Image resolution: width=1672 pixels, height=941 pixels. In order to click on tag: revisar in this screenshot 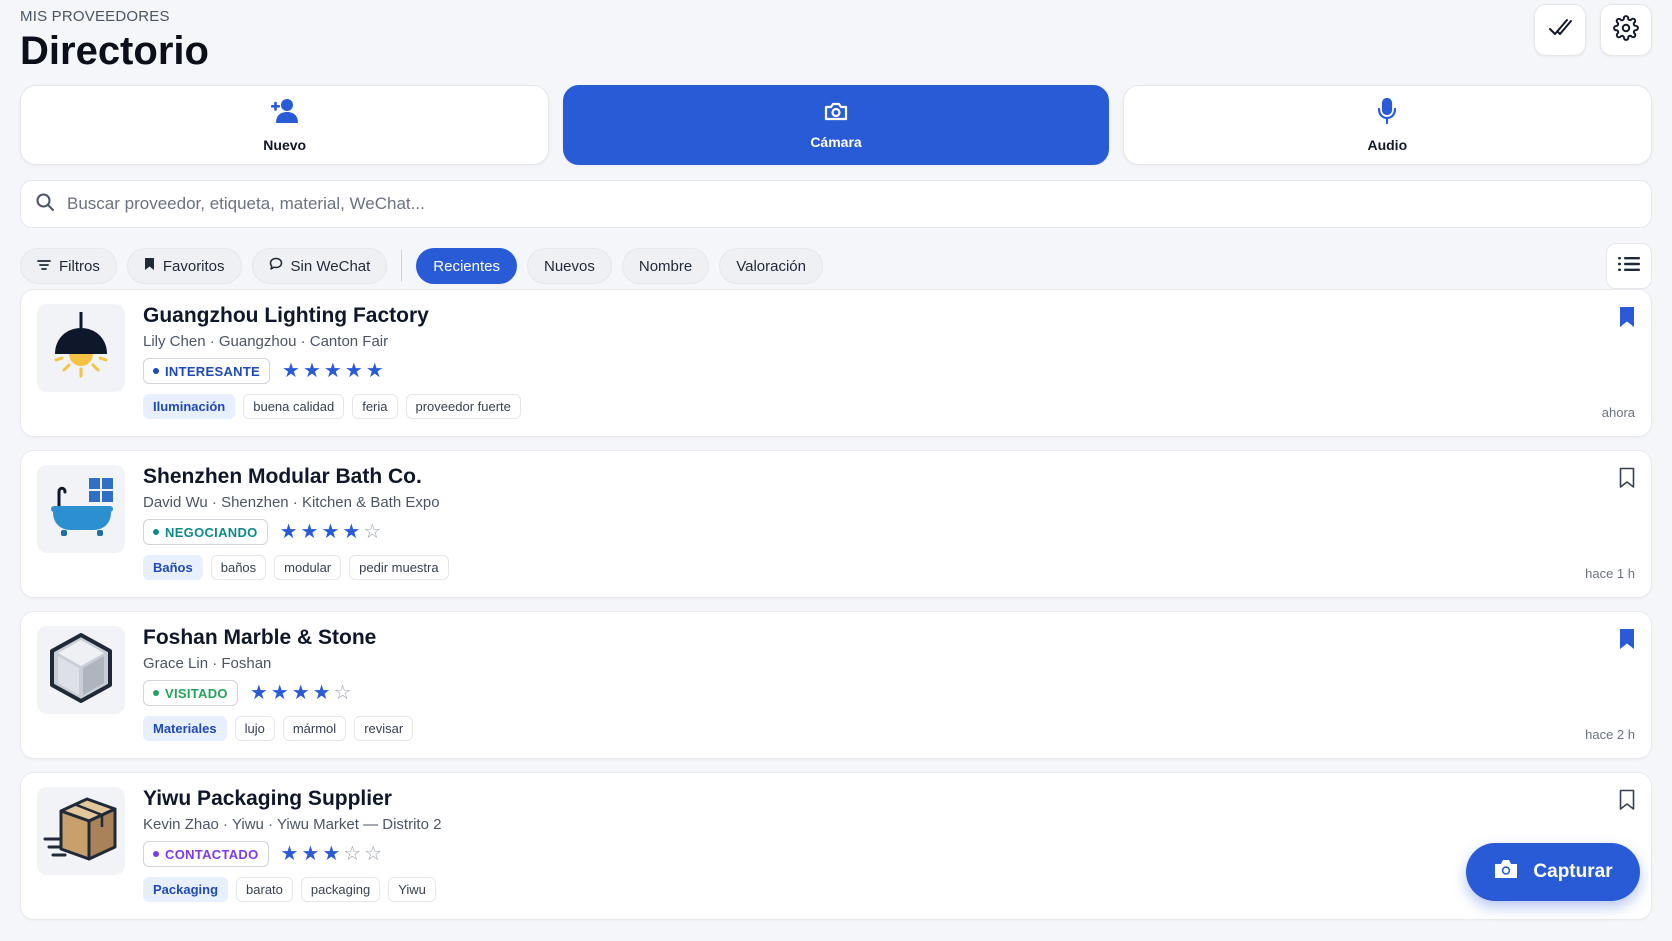, I will do `click(384, 728)`.